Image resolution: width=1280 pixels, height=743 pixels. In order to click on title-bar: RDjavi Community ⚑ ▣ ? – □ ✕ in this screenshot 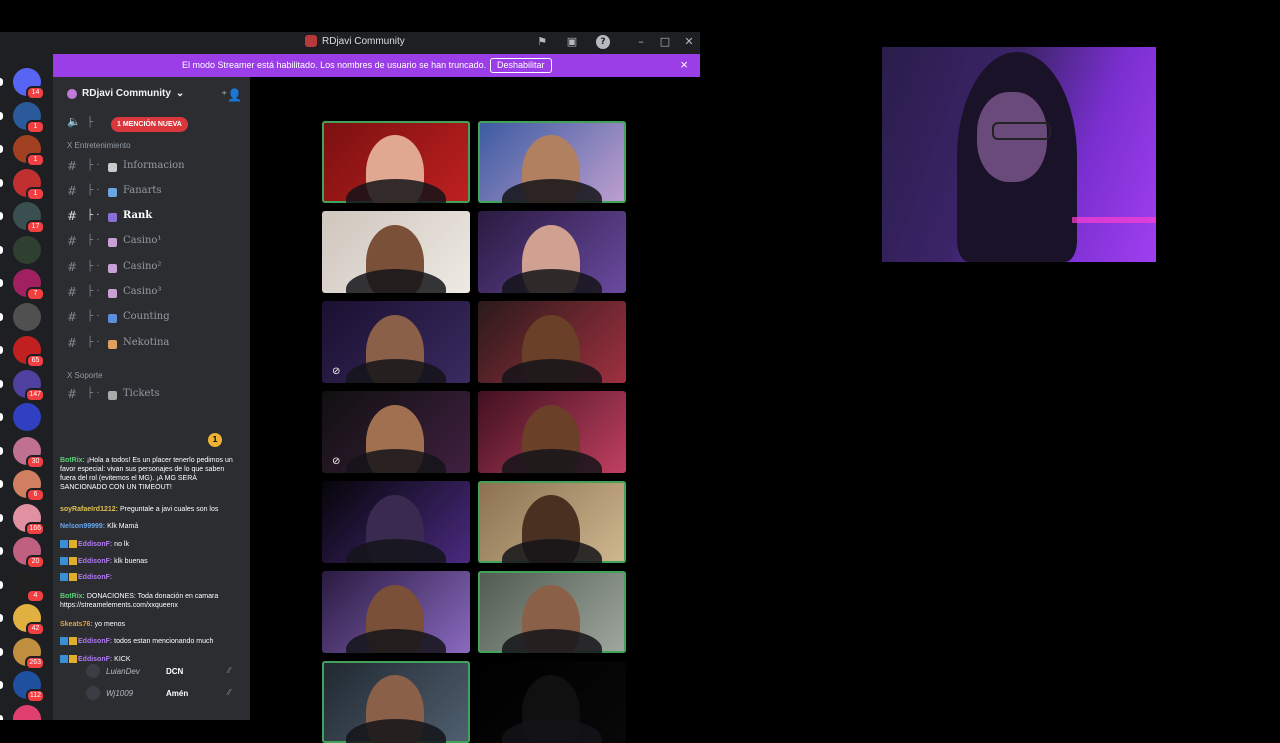, I will do `click(350, 43)`.